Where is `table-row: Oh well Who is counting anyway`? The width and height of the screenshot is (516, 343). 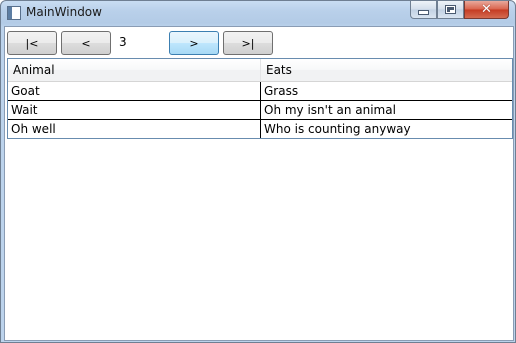
table-row: Oh well Who is counting anyway is located at coordinates (260, 129).